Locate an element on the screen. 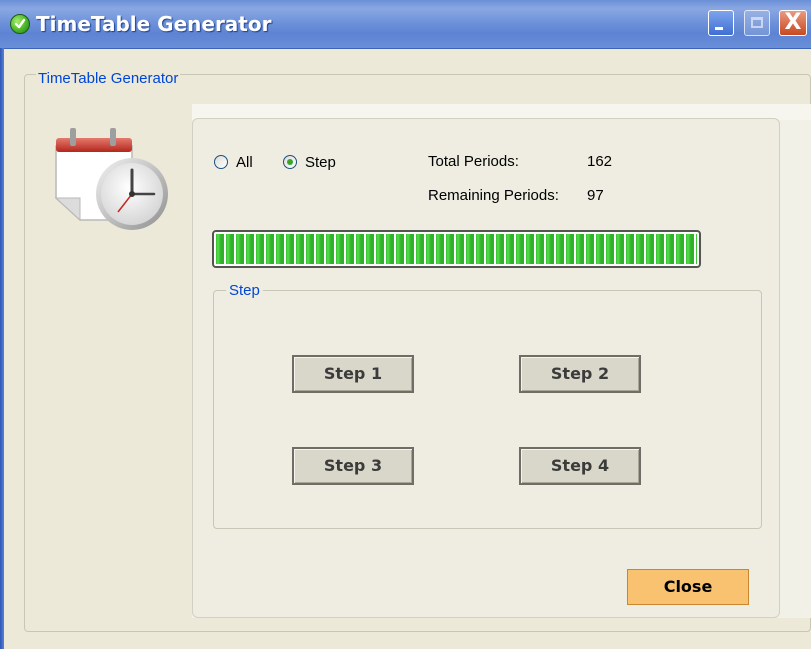 Image resolution: width=811 pixels, height=649 pixels. close-icon: X is located at coordinates (793, 22).